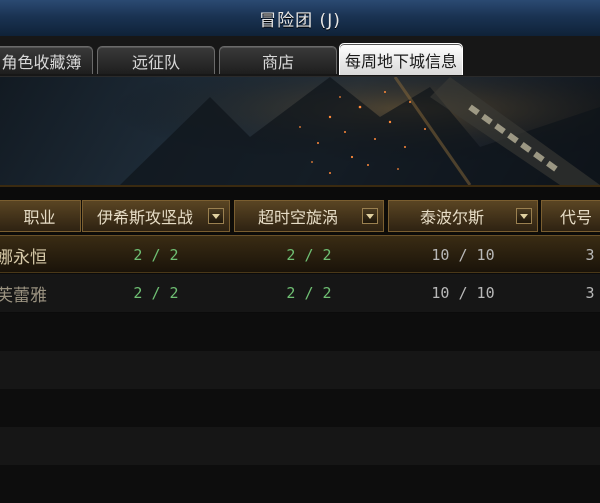 This screenshot has width=600, height=503. What do you see at coordinates (144, 217) in the screenshot?
I see `column-header-label: 伊希斯攻坚战` at bounding box center [144, 217].